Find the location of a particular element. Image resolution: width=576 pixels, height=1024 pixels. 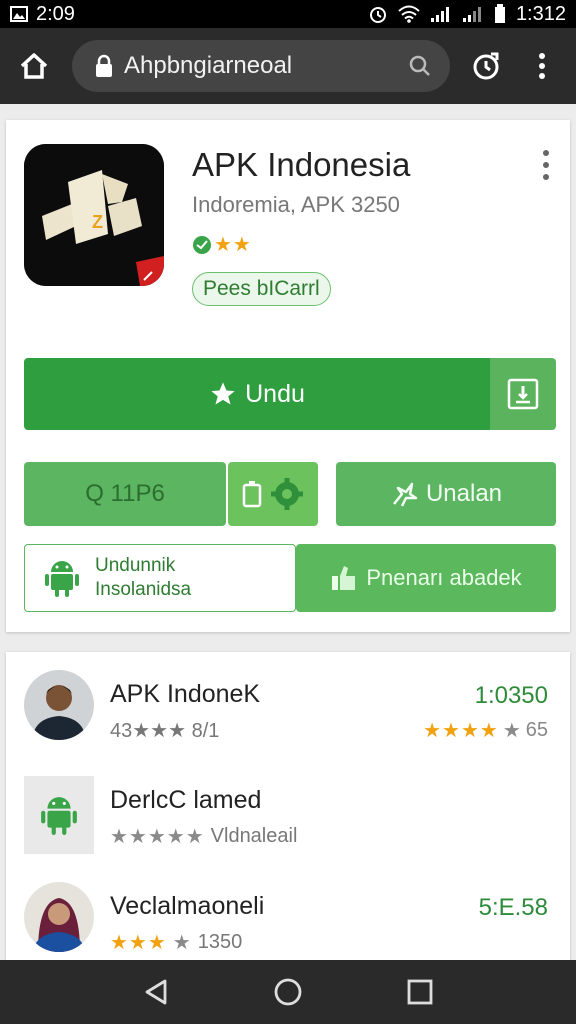

gear-icon is located at coordinates (287, 494).